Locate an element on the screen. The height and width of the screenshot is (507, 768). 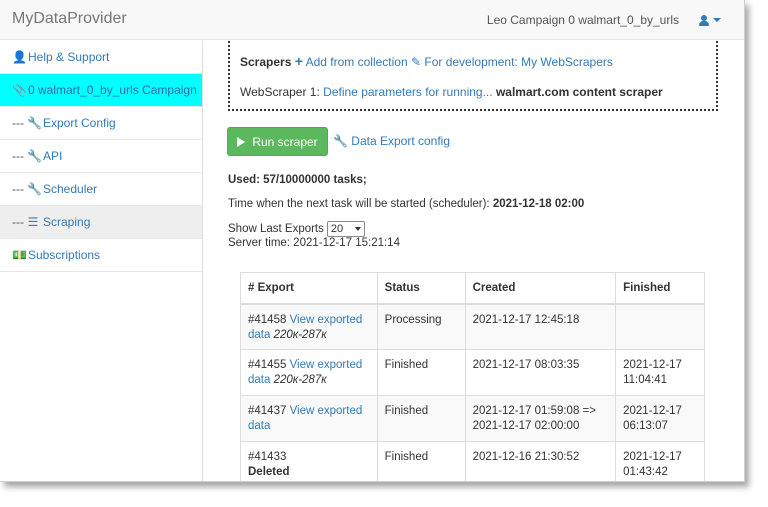
column-header: # Export is located at coordinates (309, 288).